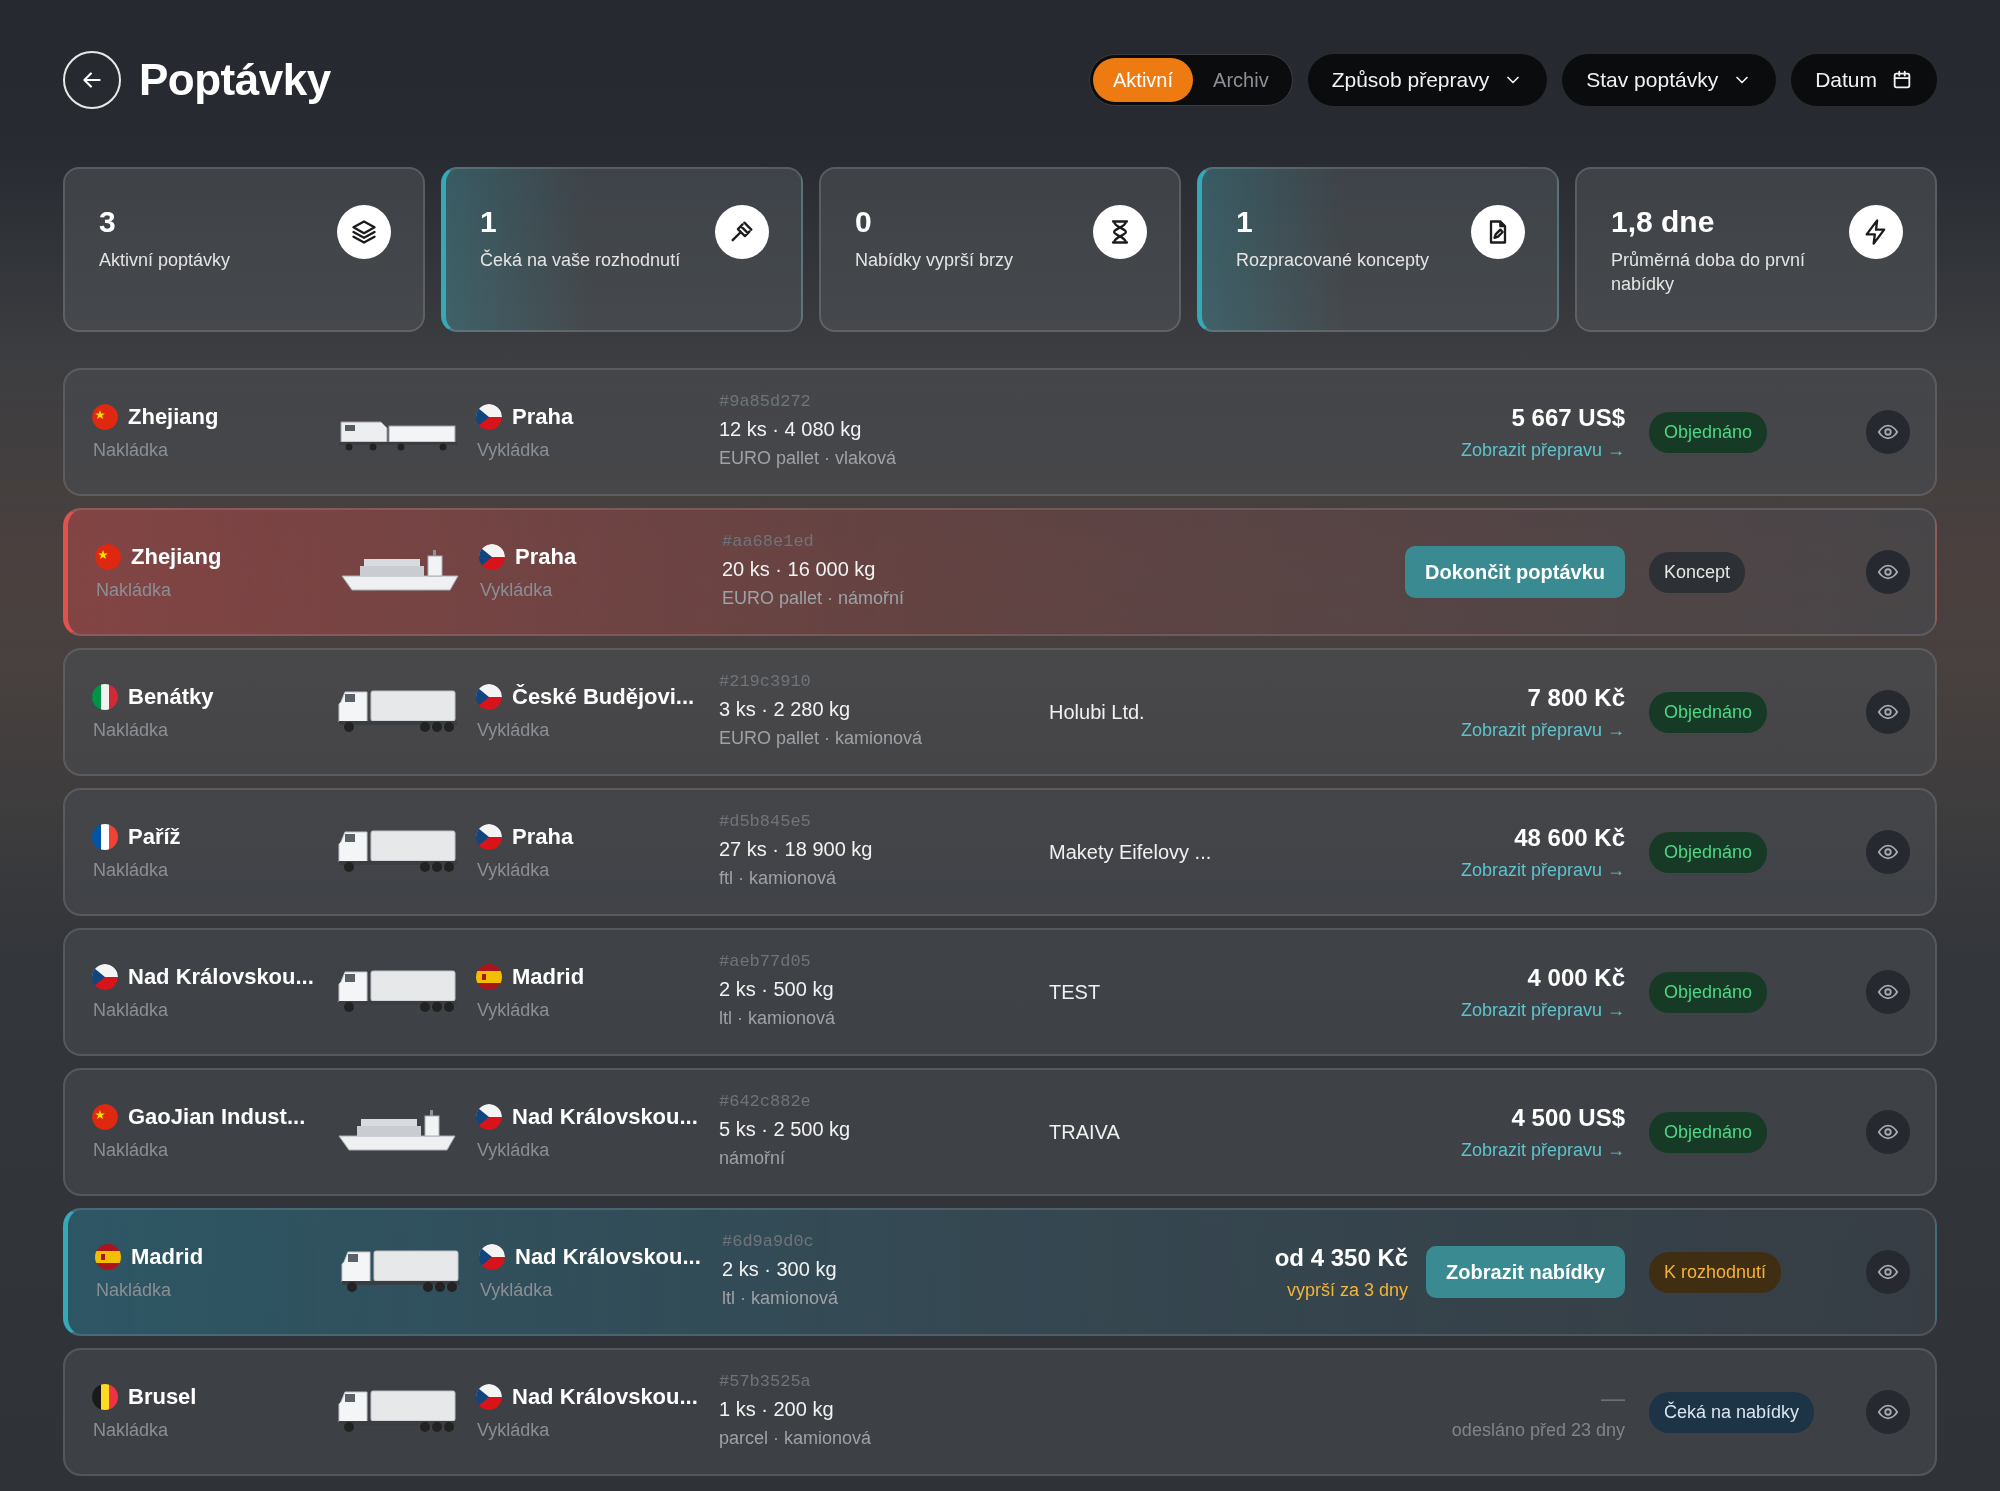 The image size is (2000, 1491). I want to click on company-name: TEST, so click(1075, 991).